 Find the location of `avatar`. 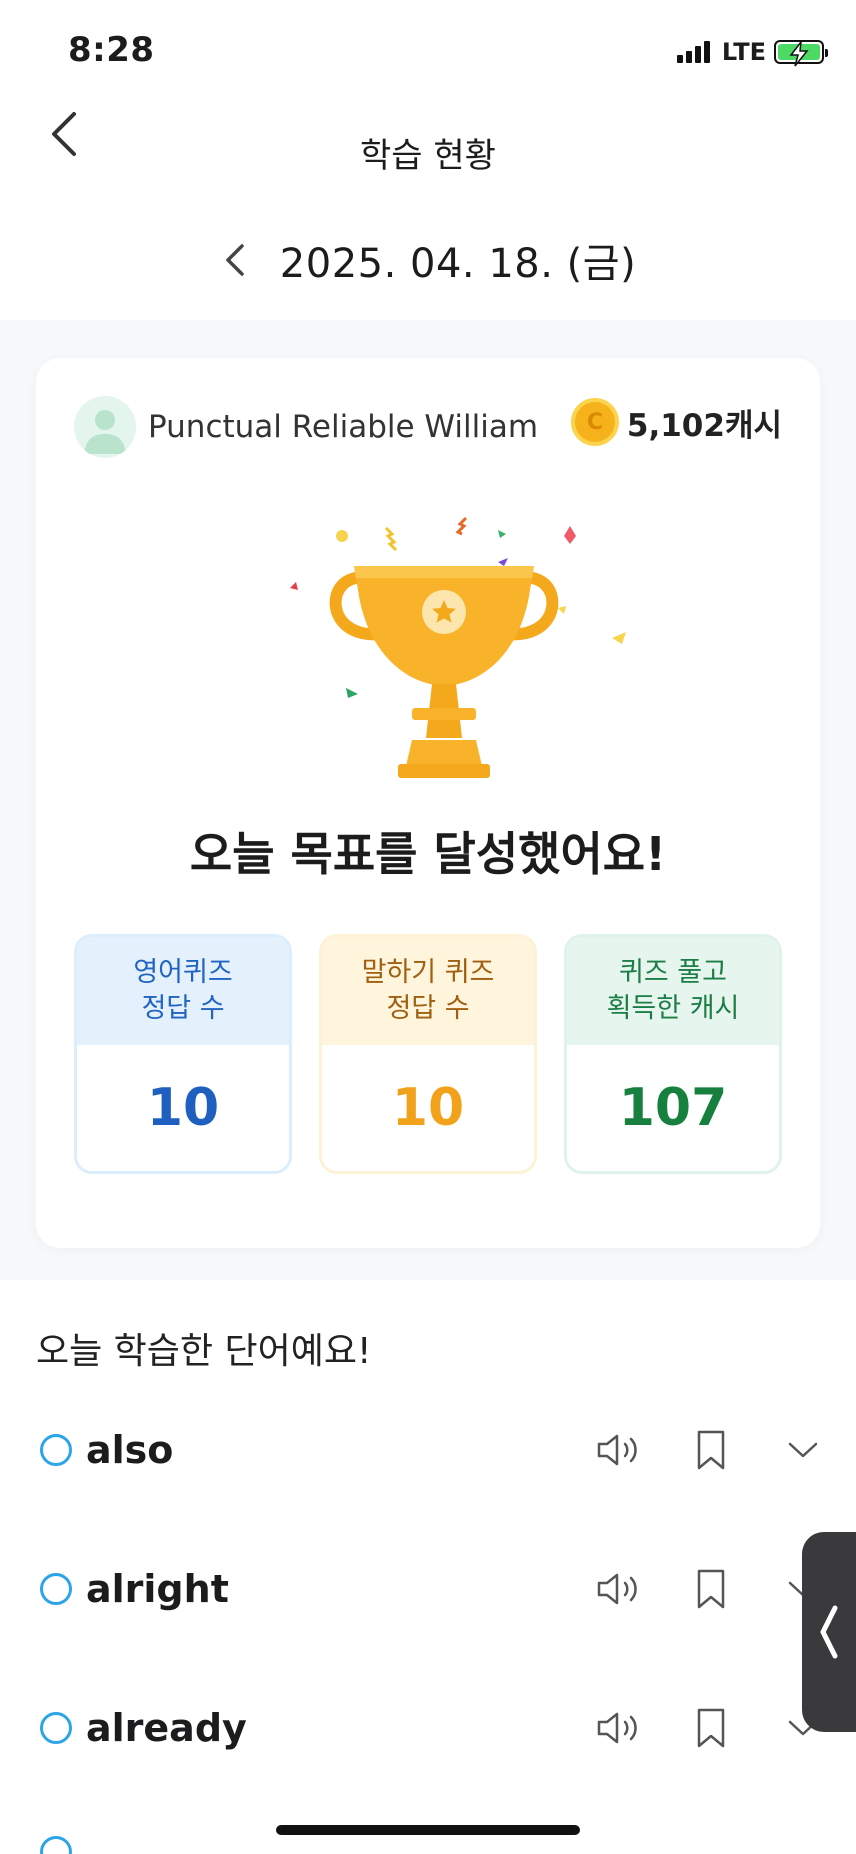

avatar is located at coordinates (105, 427).